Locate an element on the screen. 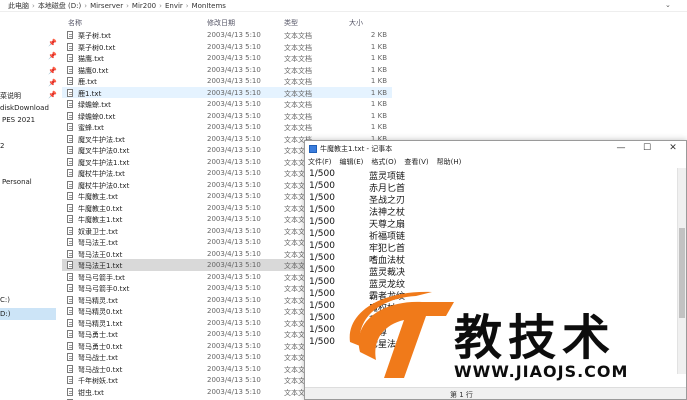 The height and width of the screenshot is (400, 687). file-row: 栗子树0.txt 2003/4/13 5:10 文本文档 1 KB is located at coordinates (227, 47).